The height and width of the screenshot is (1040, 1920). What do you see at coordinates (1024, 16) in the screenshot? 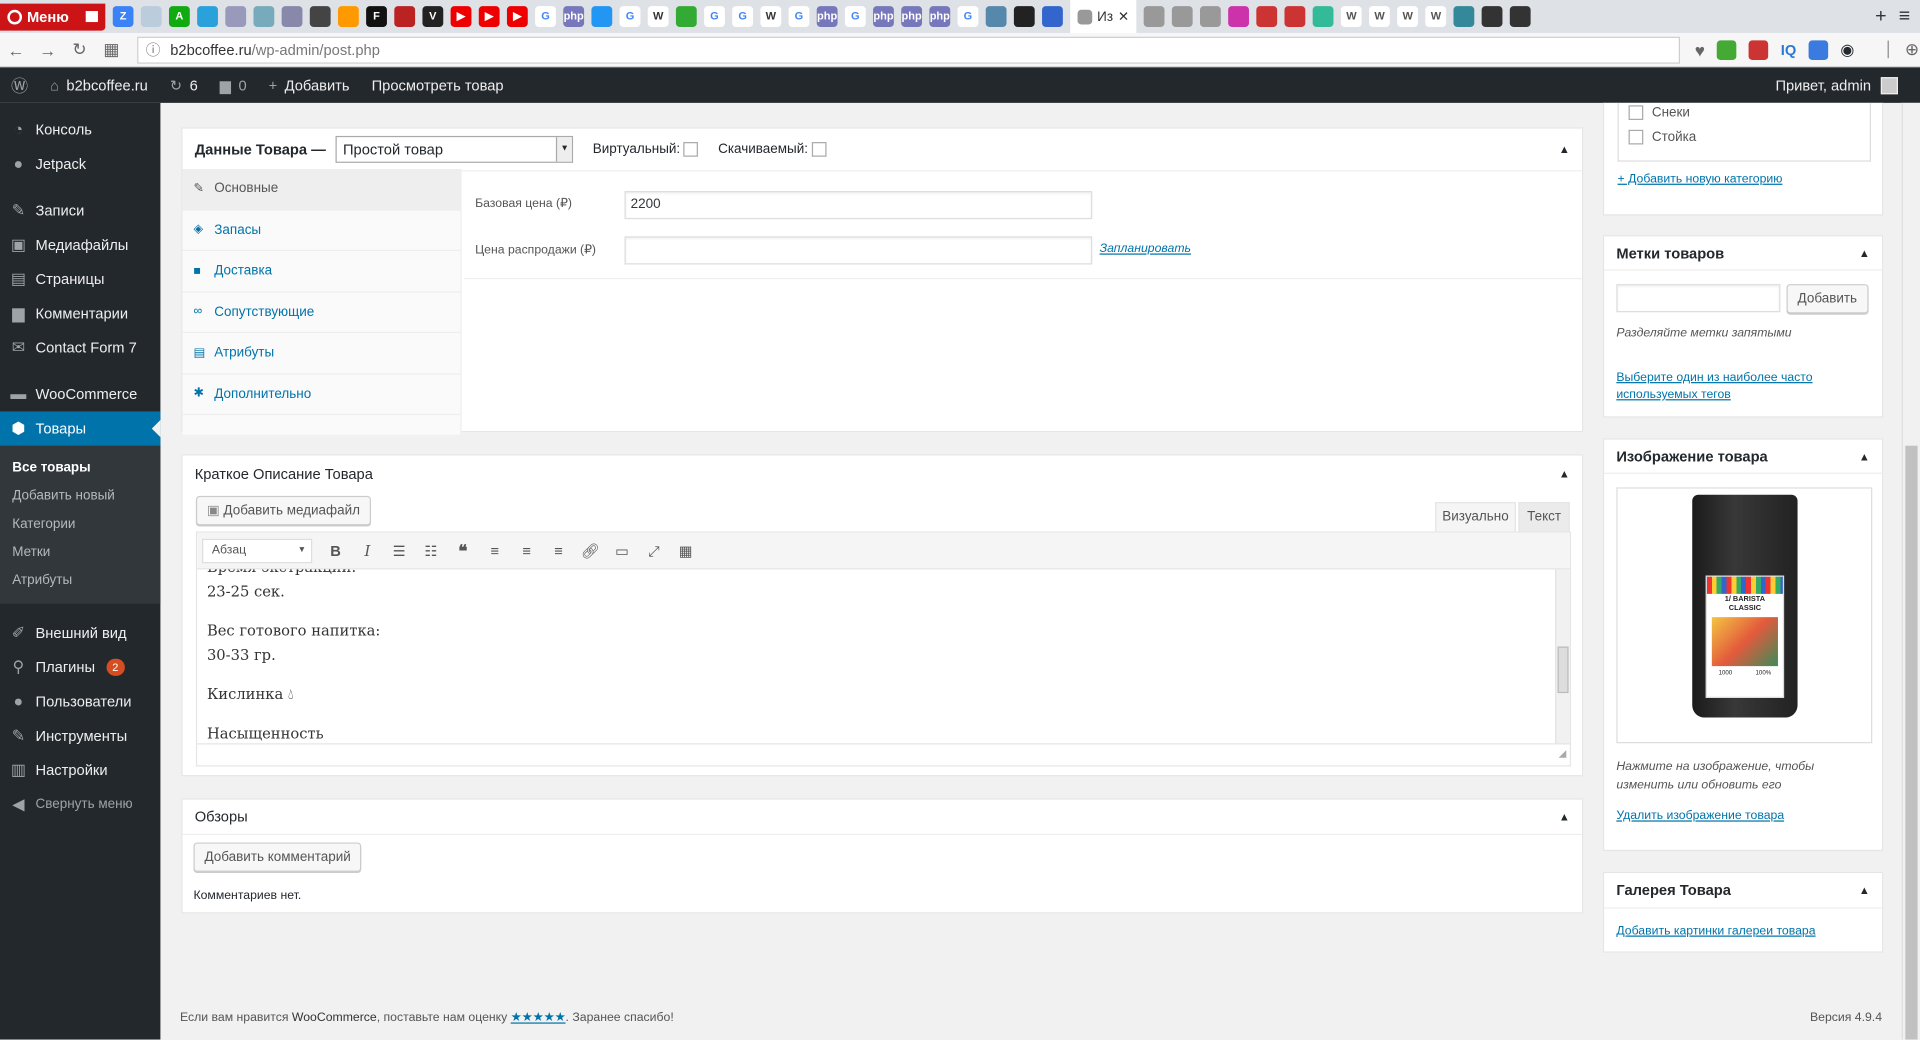
I see `github-favicon` at bounding box center [1024, 16].